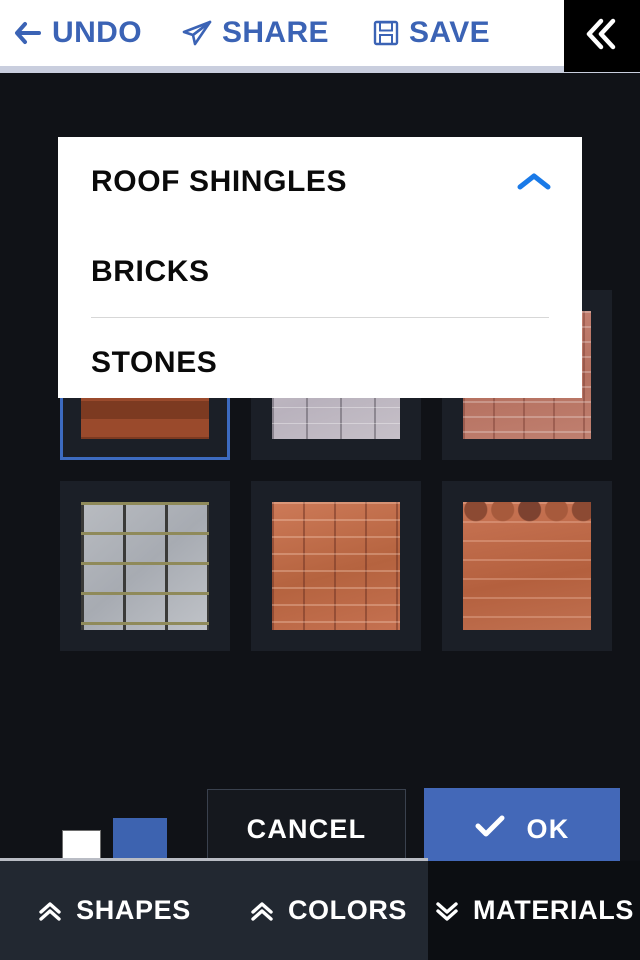  Describe the element at coordinates (320, 69) in the screenshot. I see `toolbar-underline` at that location.